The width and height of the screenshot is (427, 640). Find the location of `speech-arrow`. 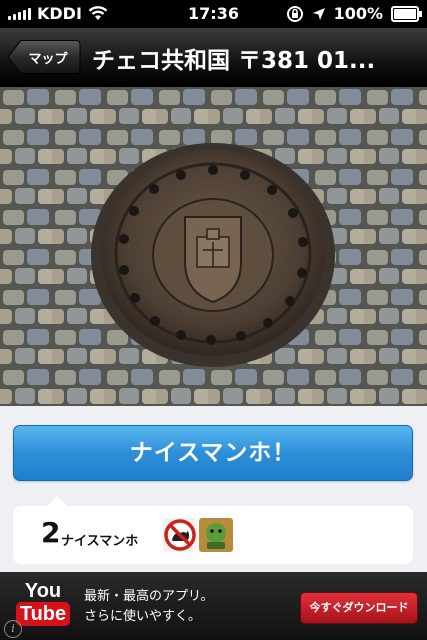

speech-arrow is located at coordinates (57, 501).